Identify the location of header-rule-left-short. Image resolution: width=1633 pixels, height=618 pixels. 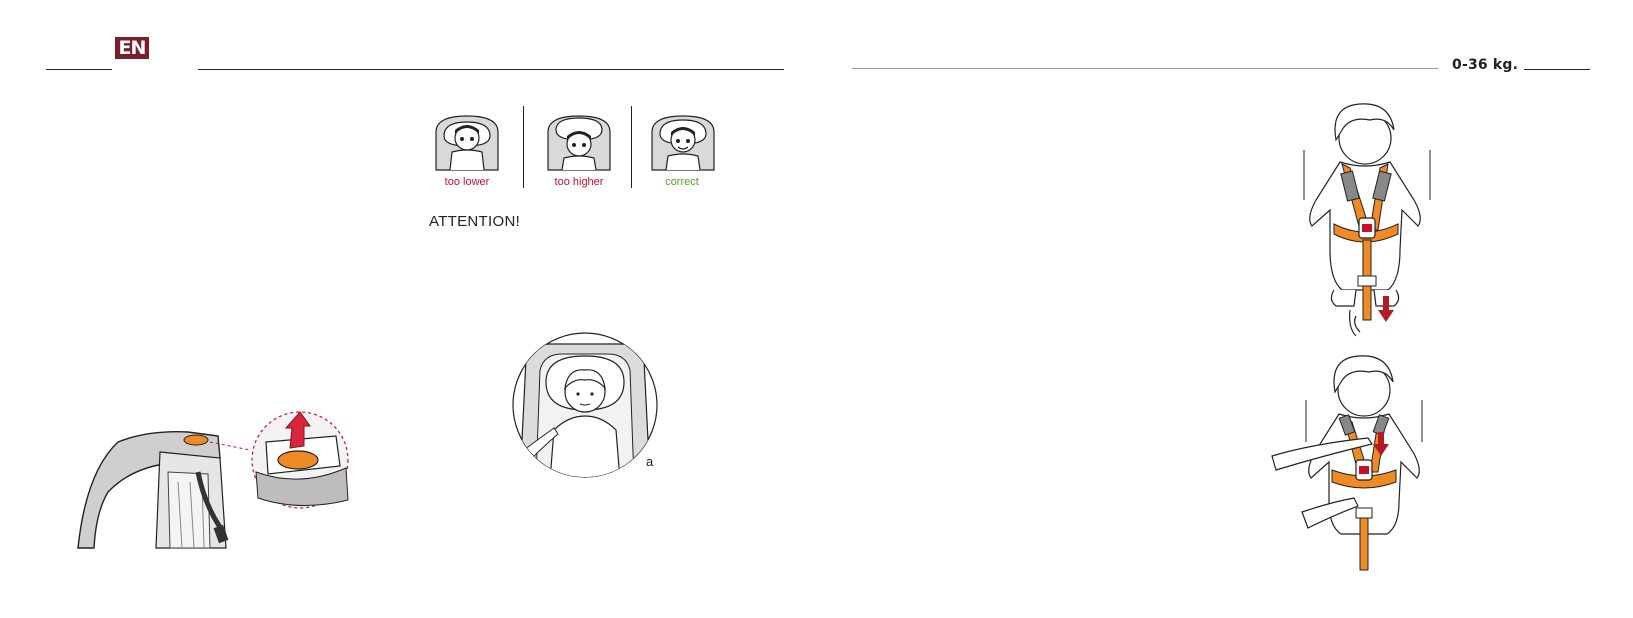
(79, 69).